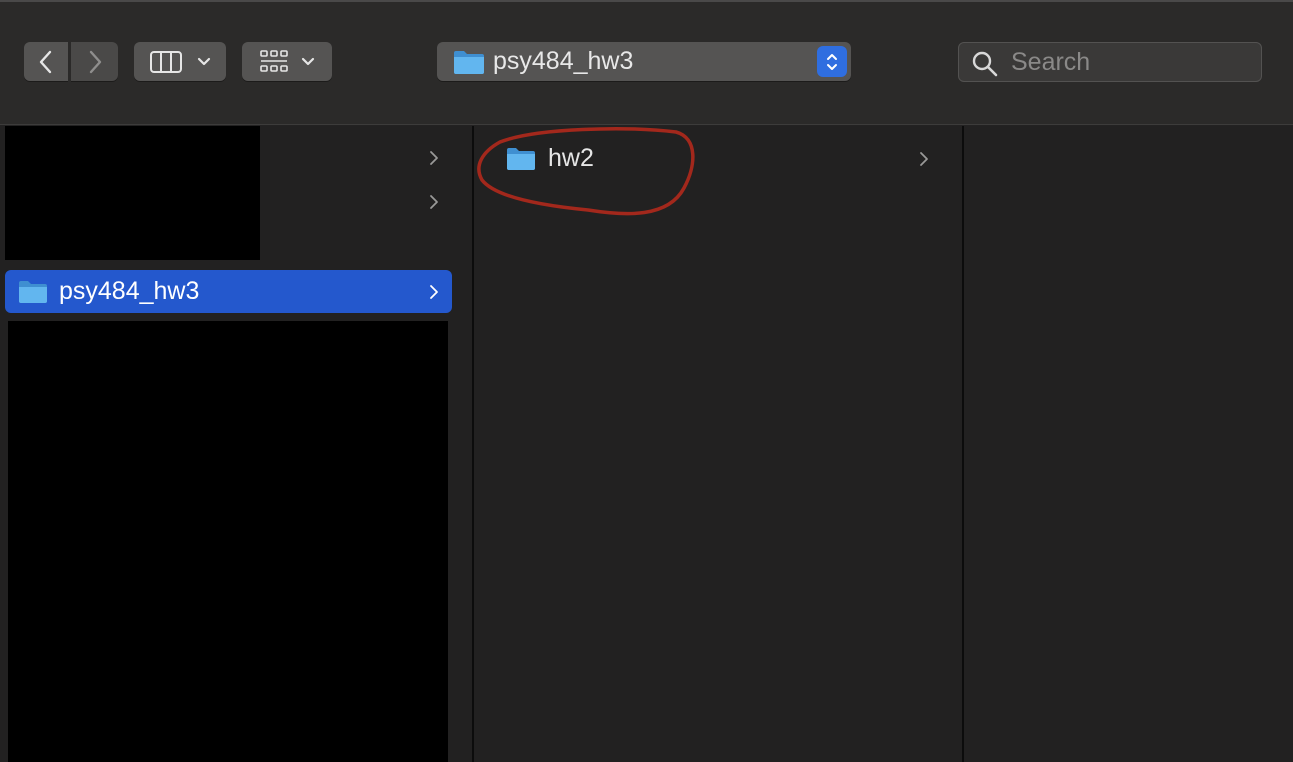 This screenshot has width=1293, height=762. Describe the element at coordinates (719, 160) in the screenshot. I see `list-item: hw2` at that location.